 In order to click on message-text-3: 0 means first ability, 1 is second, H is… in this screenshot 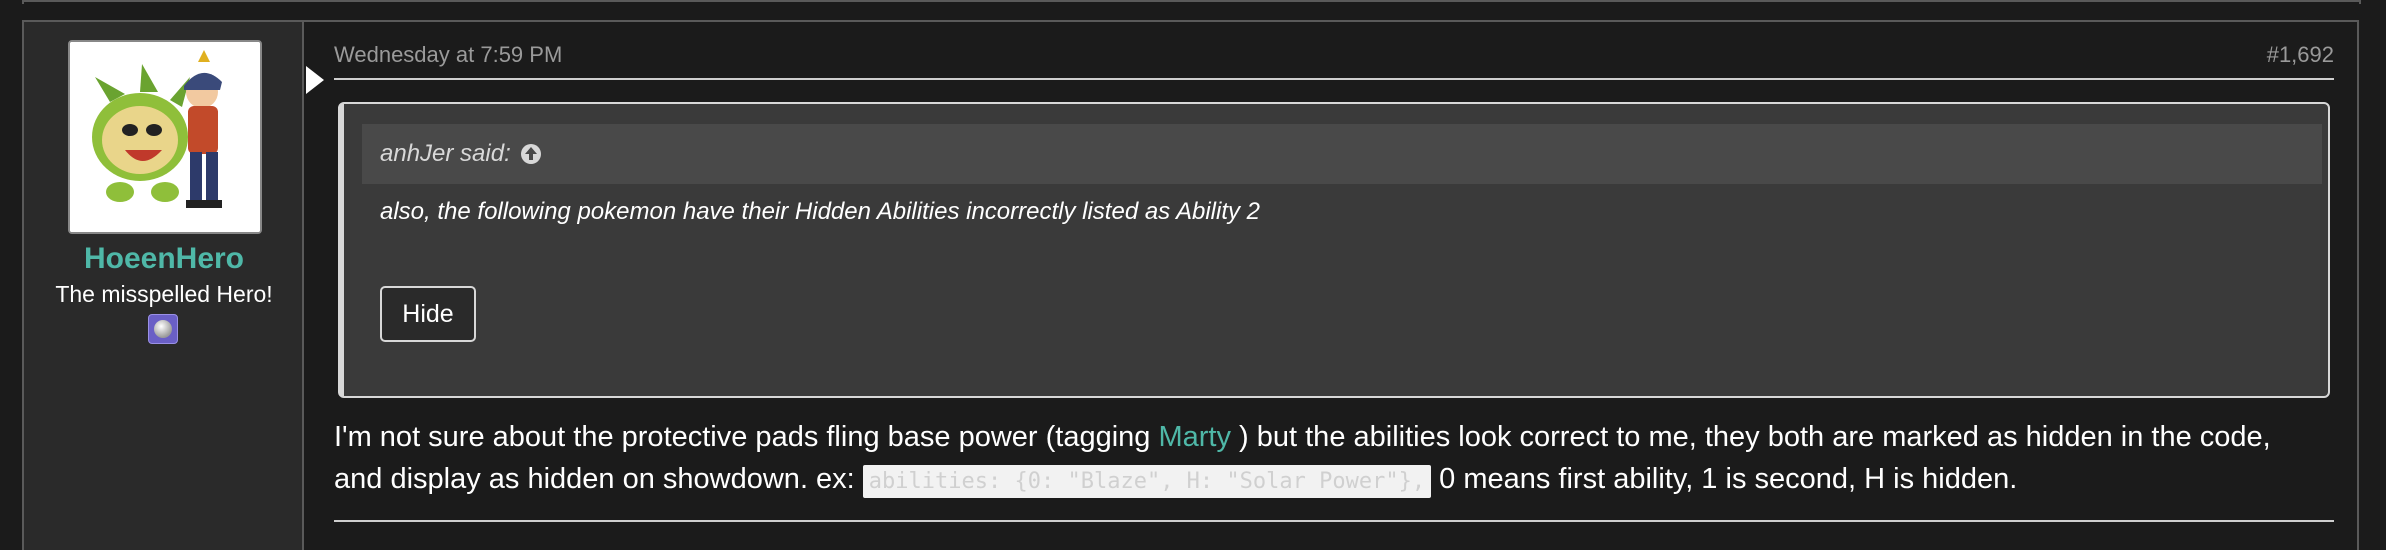, I will do `click(1724, 479)`.